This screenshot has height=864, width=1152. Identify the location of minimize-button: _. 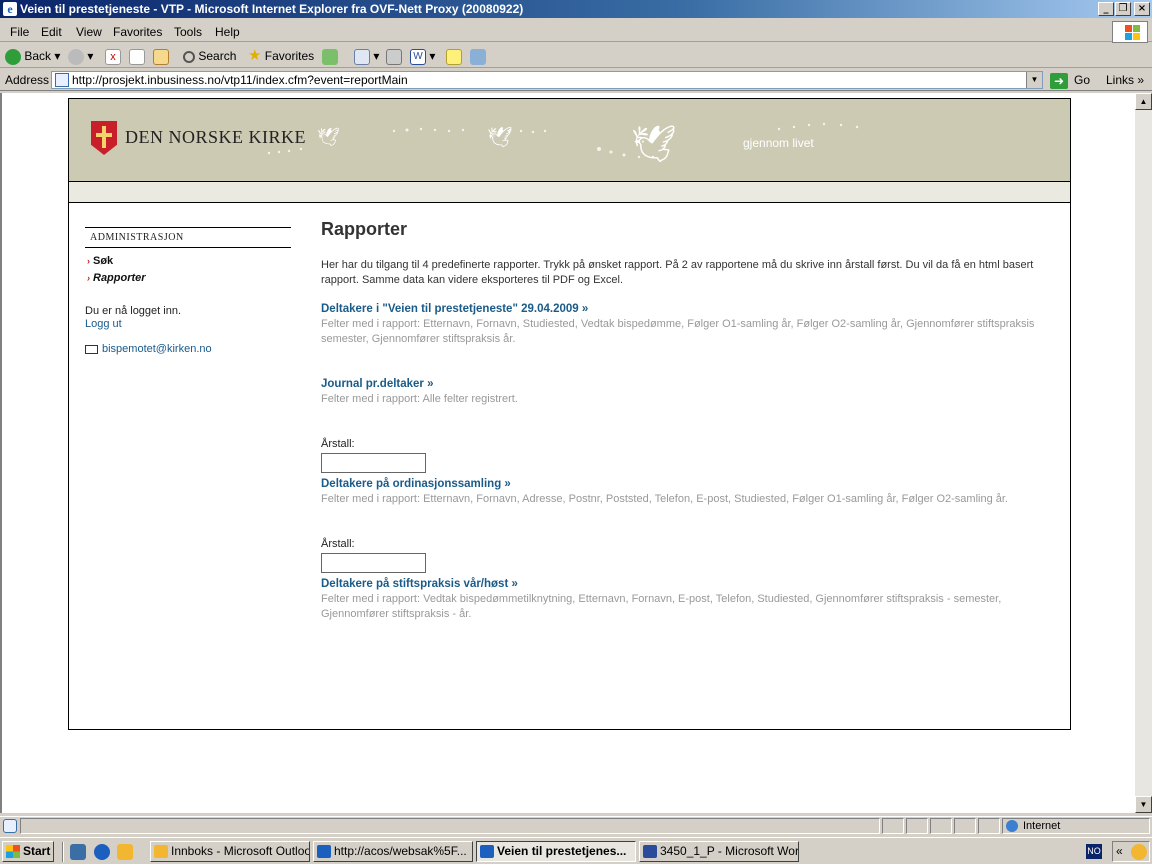
(1106, 9).